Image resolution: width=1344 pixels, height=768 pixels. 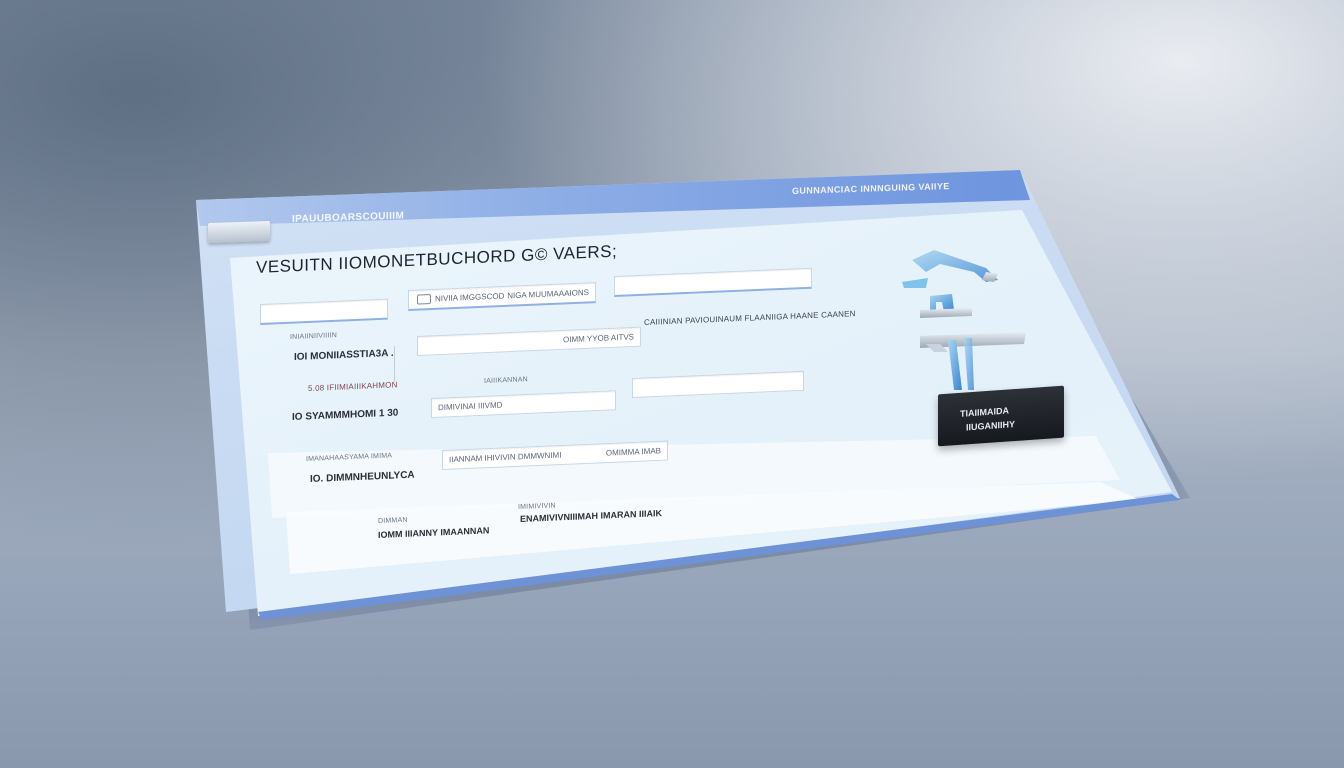 I want to click on top-field-2-value-right: NIGA MUUMAAAIONS, so click(x=548, y=294).